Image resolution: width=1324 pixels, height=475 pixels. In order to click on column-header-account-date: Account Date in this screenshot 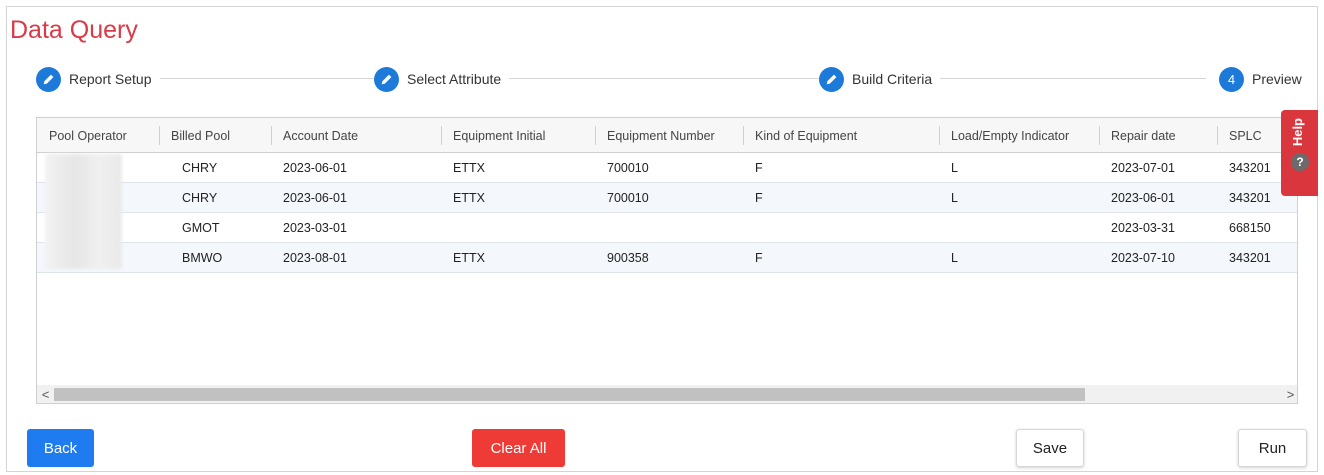, I will do `click(314, 135)`.